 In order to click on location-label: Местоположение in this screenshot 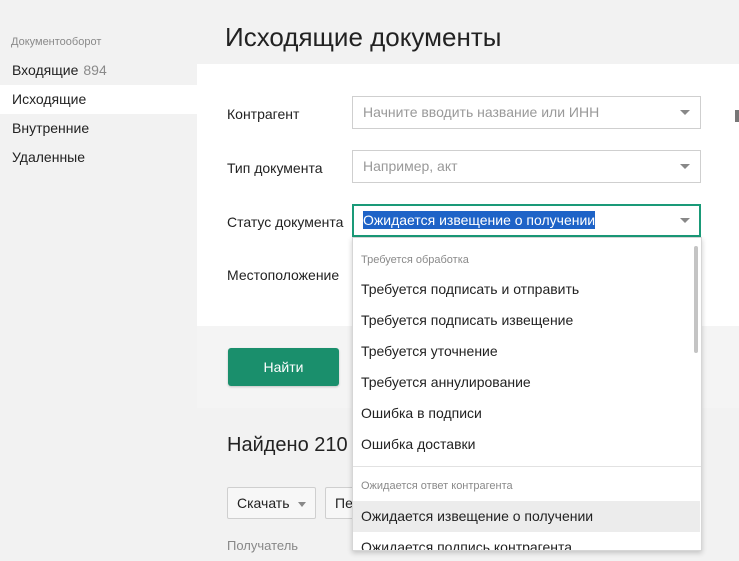, I will do `click(283, 275)`.